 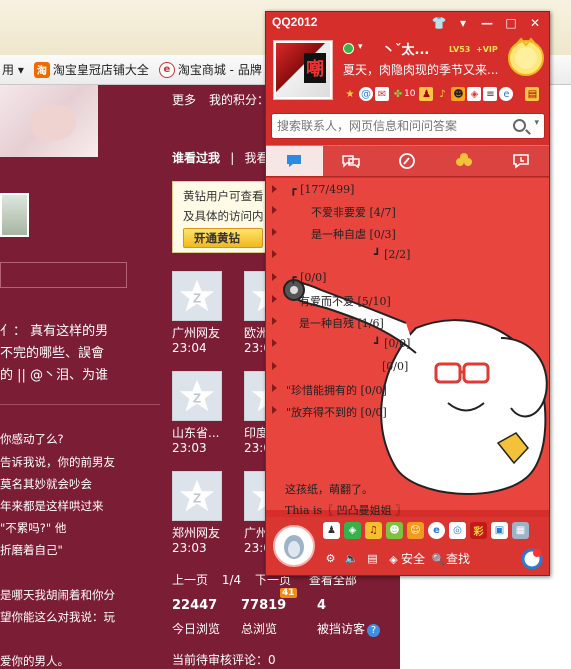 I want to click on document-icon: ≡, so click(x=490, y=94).